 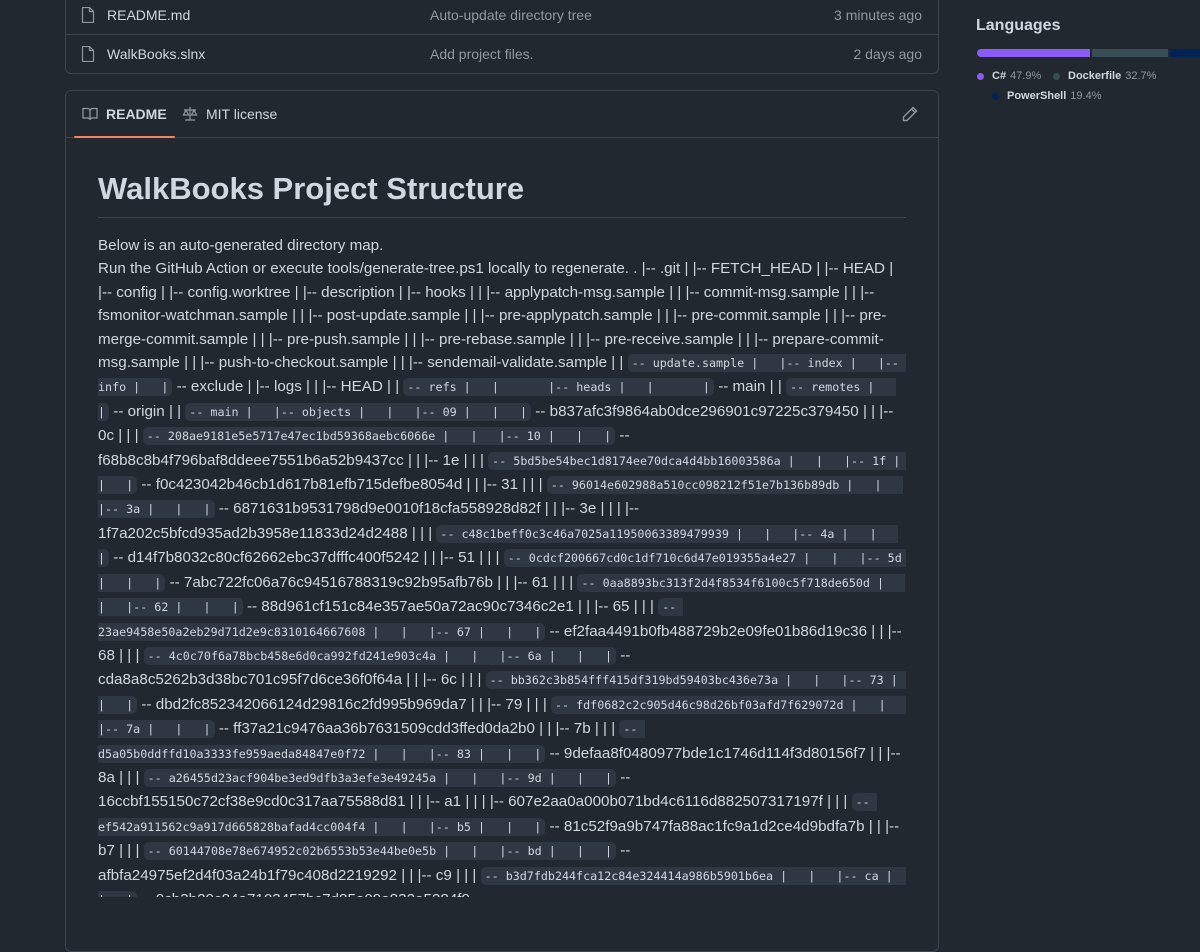 What do you see at coordinates (1018, 25) in the screenshot?
I see `languages-heading: Languages` at bounding box center [1018, 25].